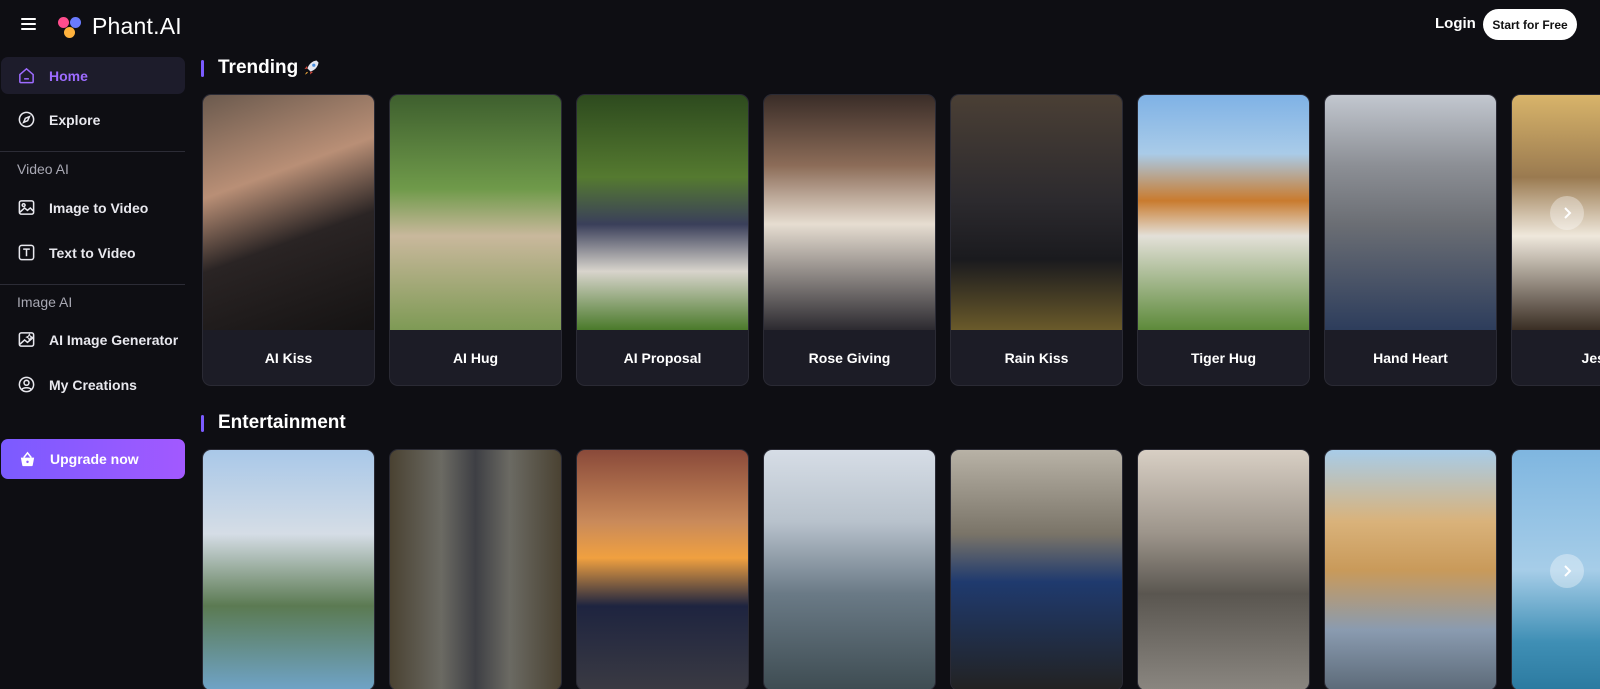 This screenshot has width=1600, height=689. Describe the element at coordinates (75, 119) in the screenshot. I see `sidebar-item-label: Explore` at that location.